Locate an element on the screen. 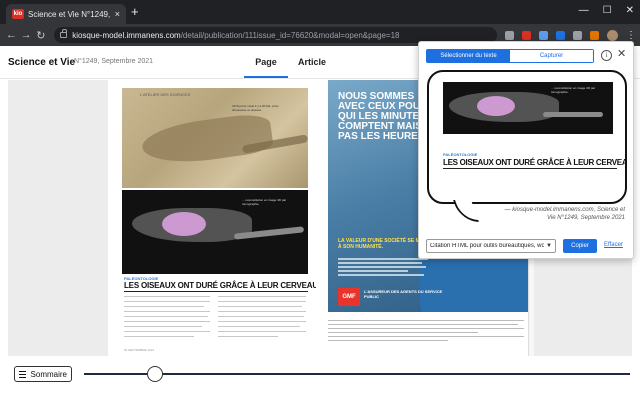 This screenshot has width=640, height=400. ad-body-text is located at coordinates (383, 268).